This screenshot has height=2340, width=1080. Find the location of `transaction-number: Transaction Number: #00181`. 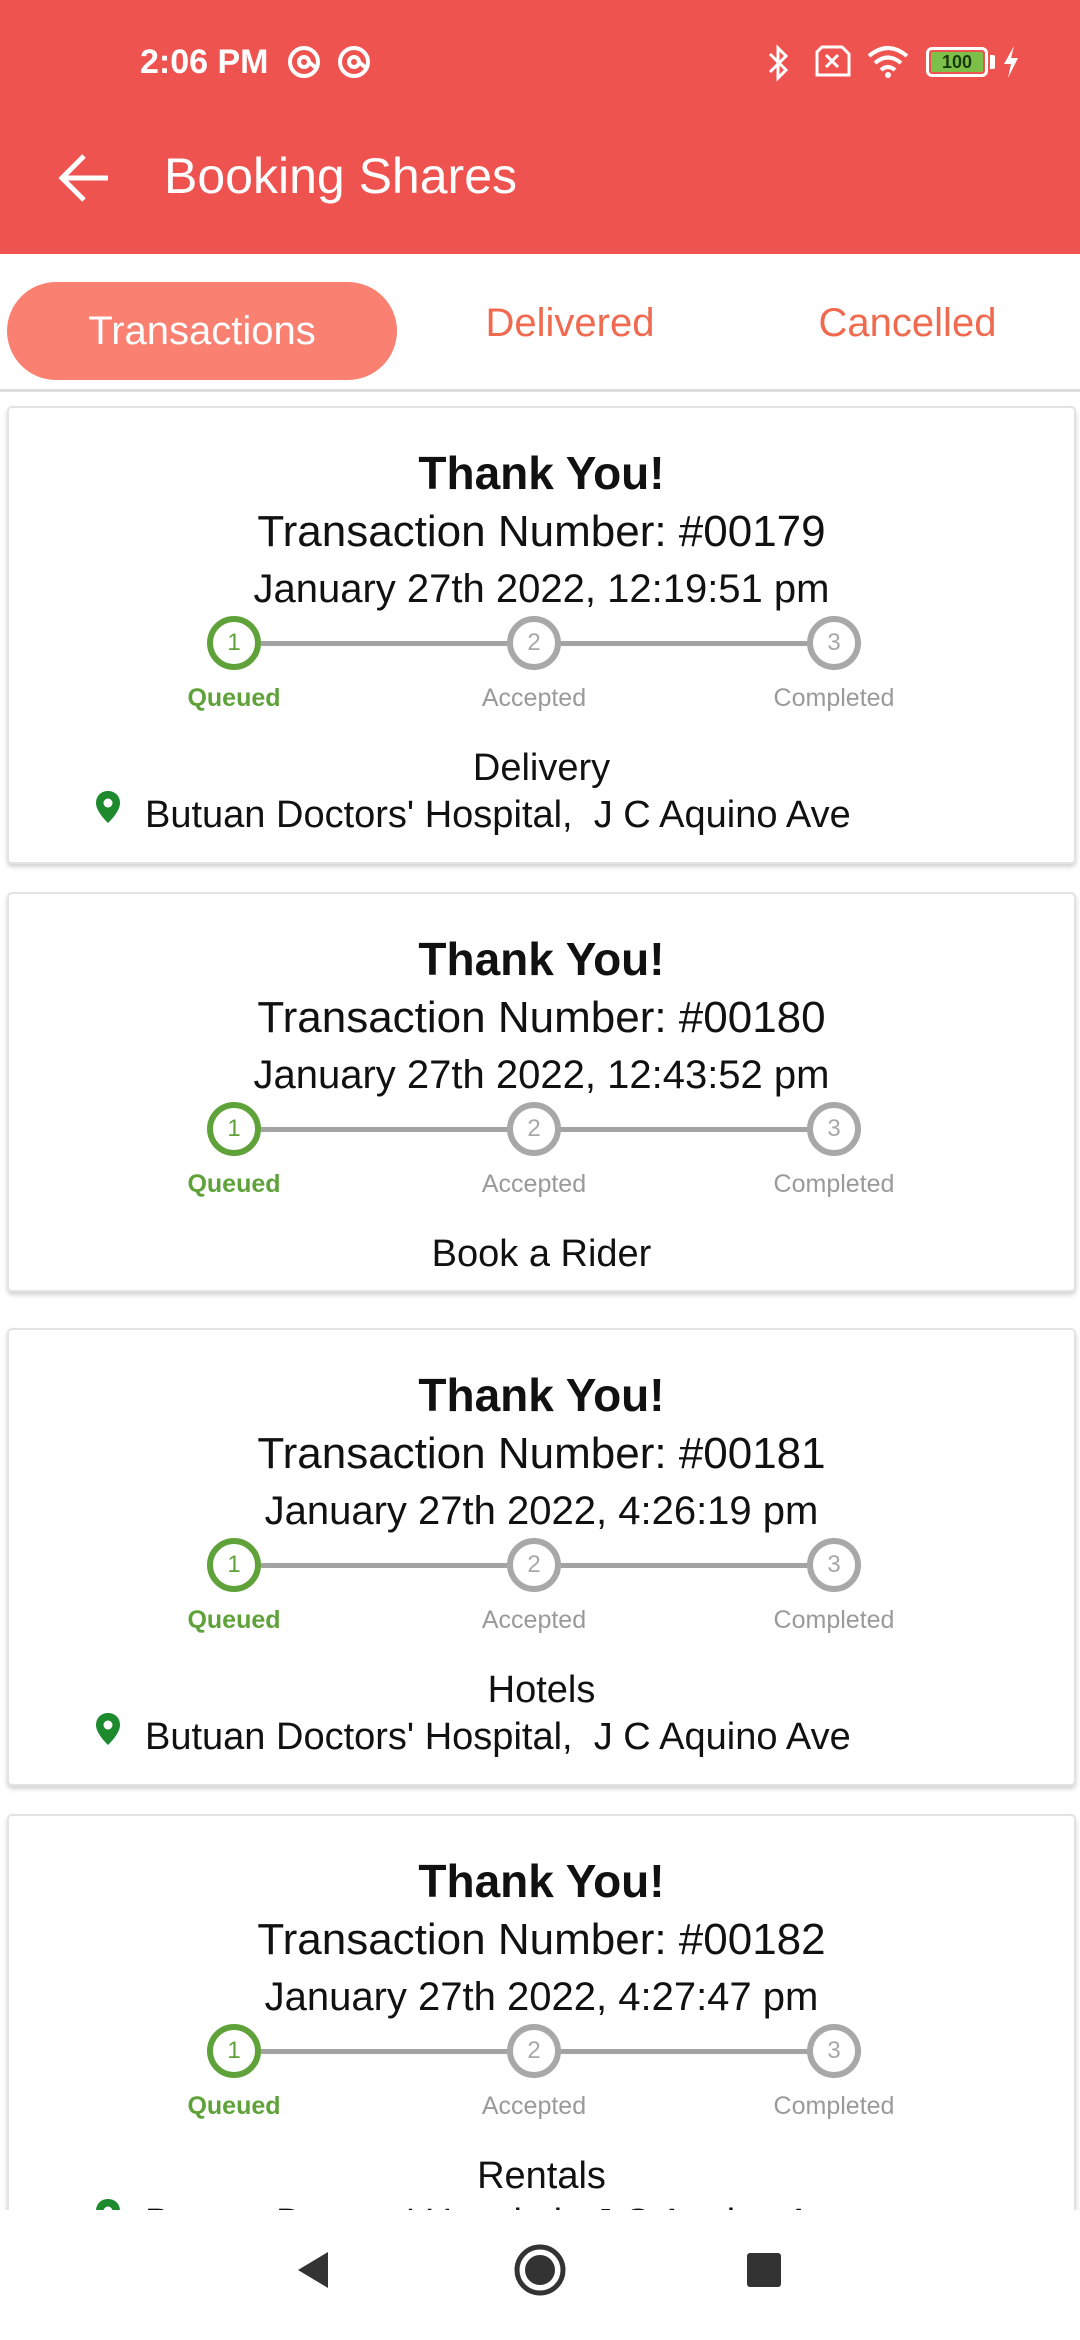

transaction-number: Transaction Number: #00181 is located at coordinates (541, 1453).